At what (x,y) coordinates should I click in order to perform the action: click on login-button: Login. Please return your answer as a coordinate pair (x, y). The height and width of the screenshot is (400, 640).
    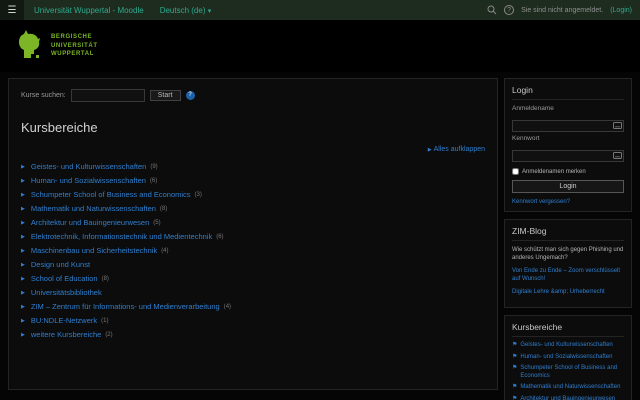
    Looking at the image, I should click on (568, 186).